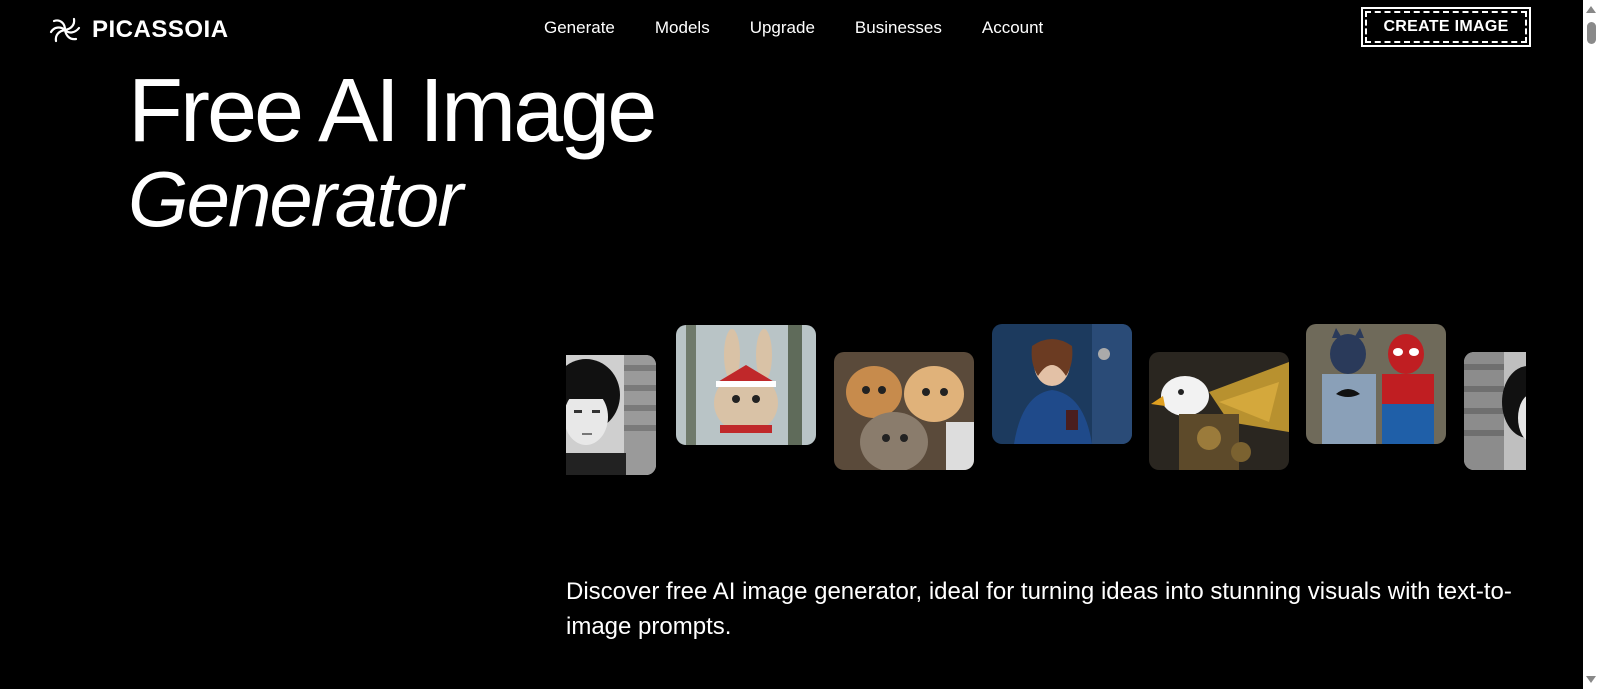  I want to click on nav-businesses: Businesses, so click(898, 28).